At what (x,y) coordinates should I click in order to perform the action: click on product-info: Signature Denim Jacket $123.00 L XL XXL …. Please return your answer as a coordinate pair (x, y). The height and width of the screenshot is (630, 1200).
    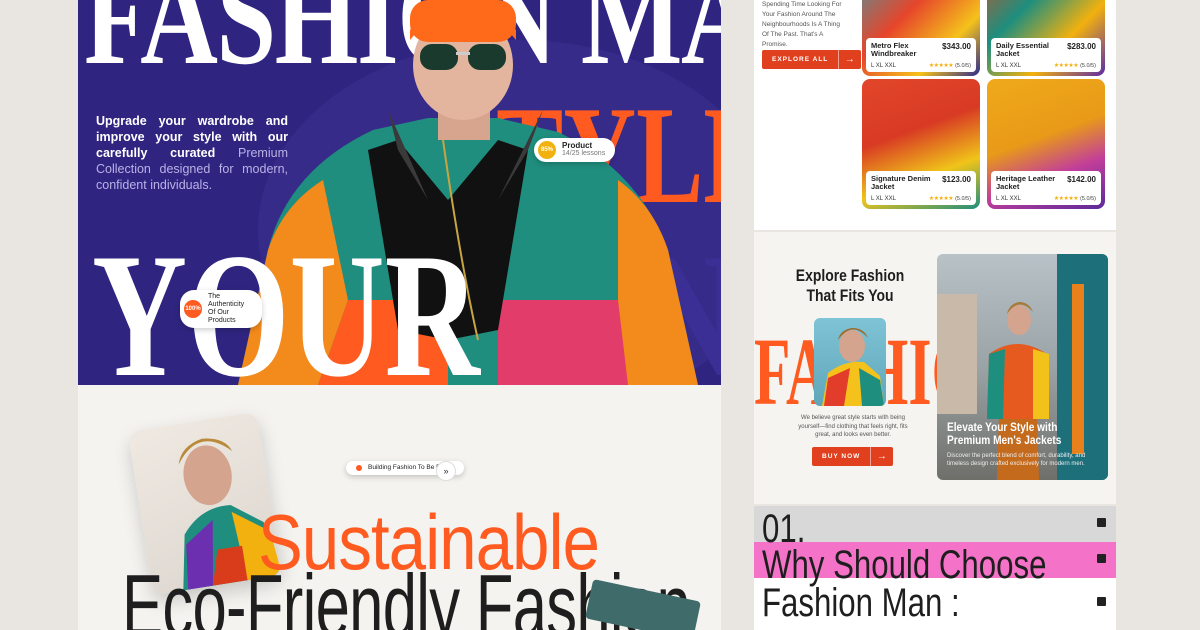
    Looking at the image, I should click on (921, 188).